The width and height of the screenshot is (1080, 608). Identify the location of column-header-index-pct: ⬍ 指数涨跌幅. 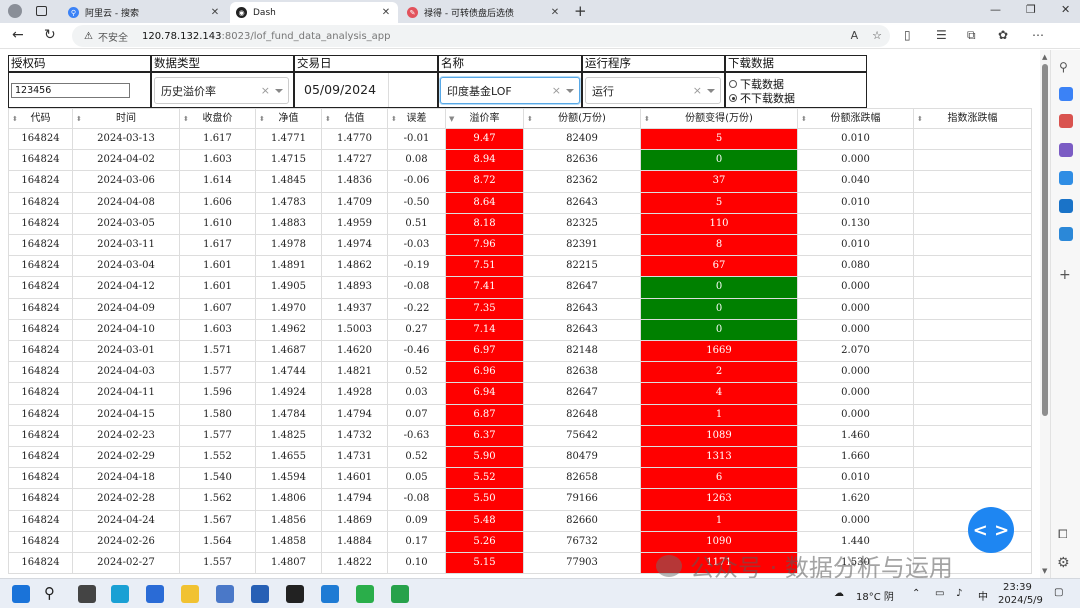
(973, 118).